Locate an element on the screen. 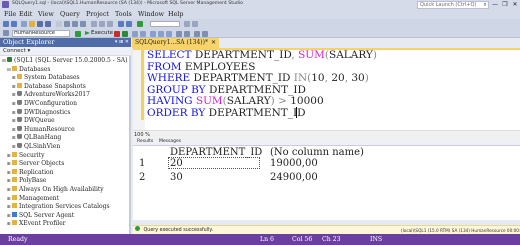  tree-node: ⊞ XEvent Profiler is located at coordinates (36, 224).